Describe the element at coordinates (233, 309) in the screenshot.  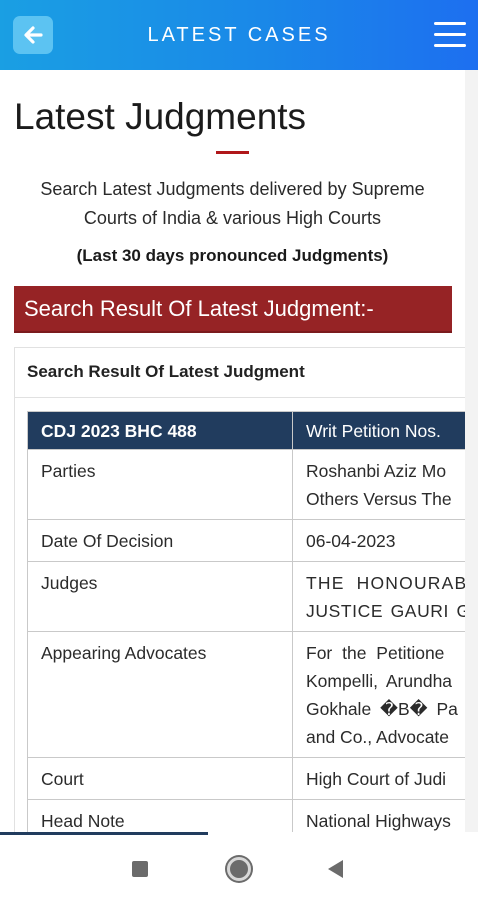
I see `search-result-banner: Search Result Of Latest Judgment:-` at that location.